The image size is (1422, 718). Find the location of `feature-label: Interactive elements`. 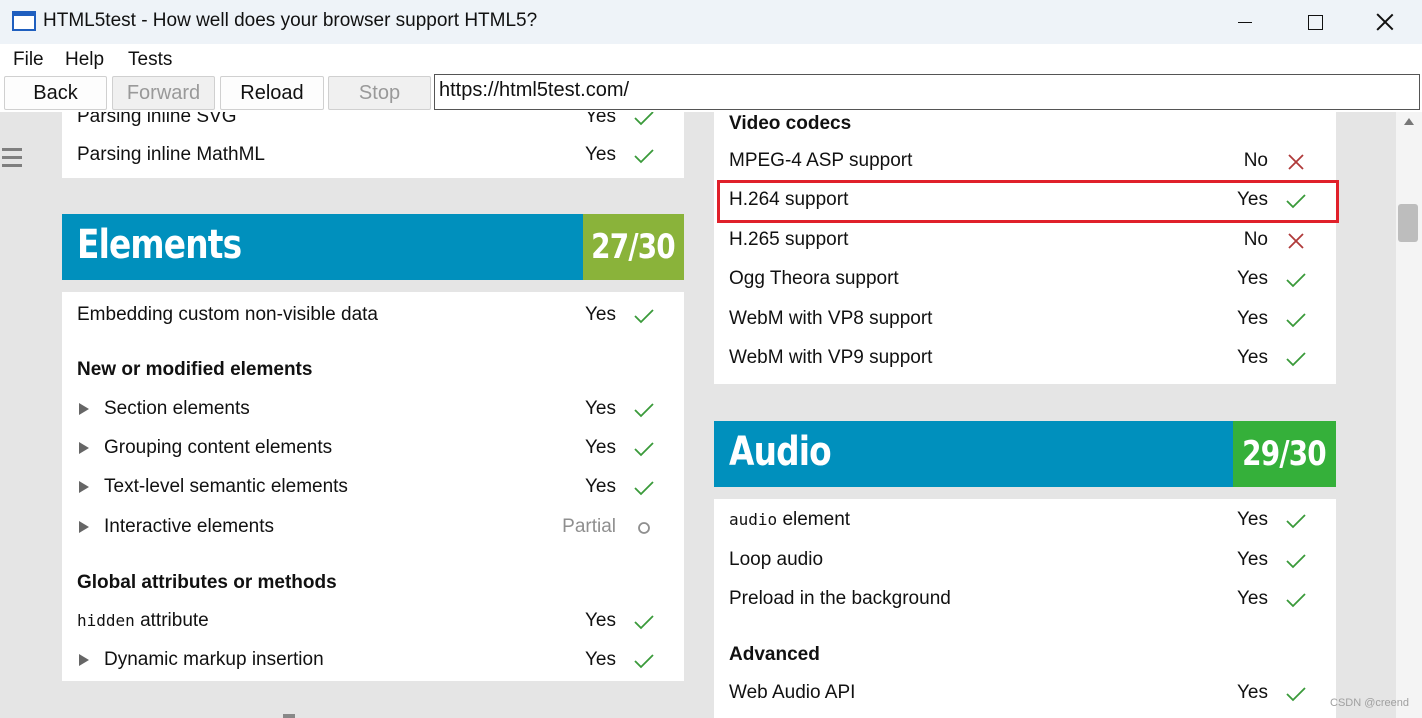

feature-label: Interactive elements is located at coordinates (189, 526).